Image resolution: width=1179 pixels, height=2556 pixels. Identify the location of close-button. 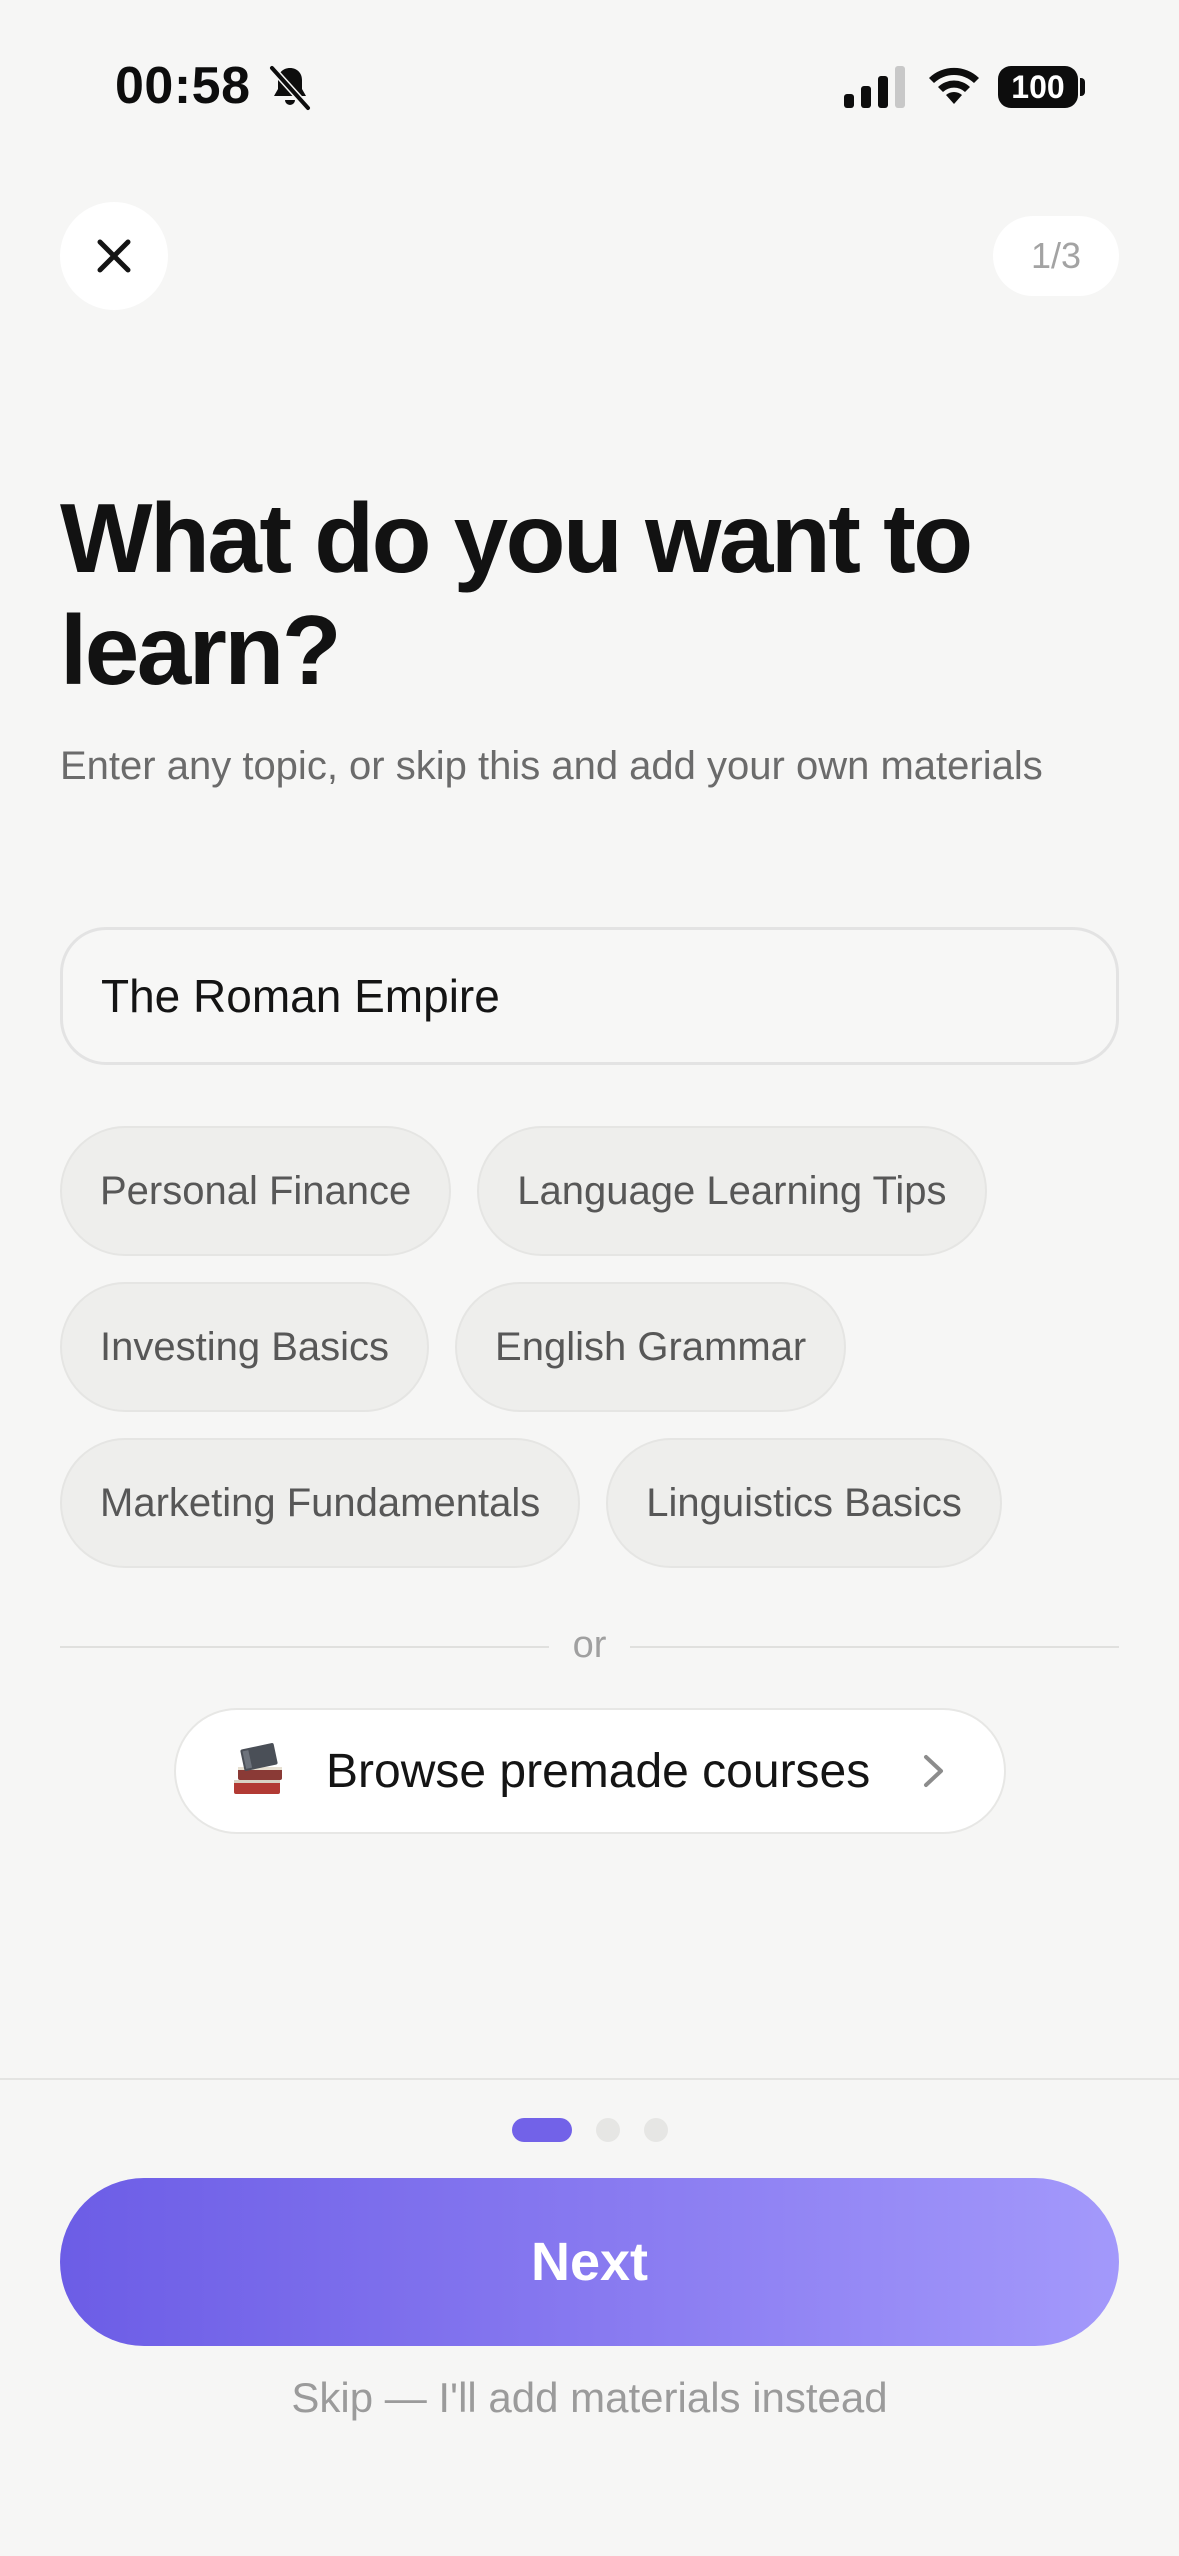
(114, 256).